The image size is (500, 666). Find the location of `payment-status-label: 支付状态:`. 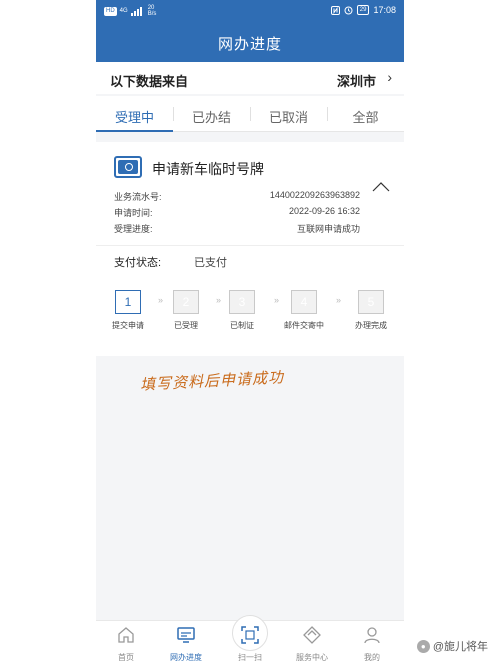

payment-status-label: 支付状态: is located at coordinates (138, 263).